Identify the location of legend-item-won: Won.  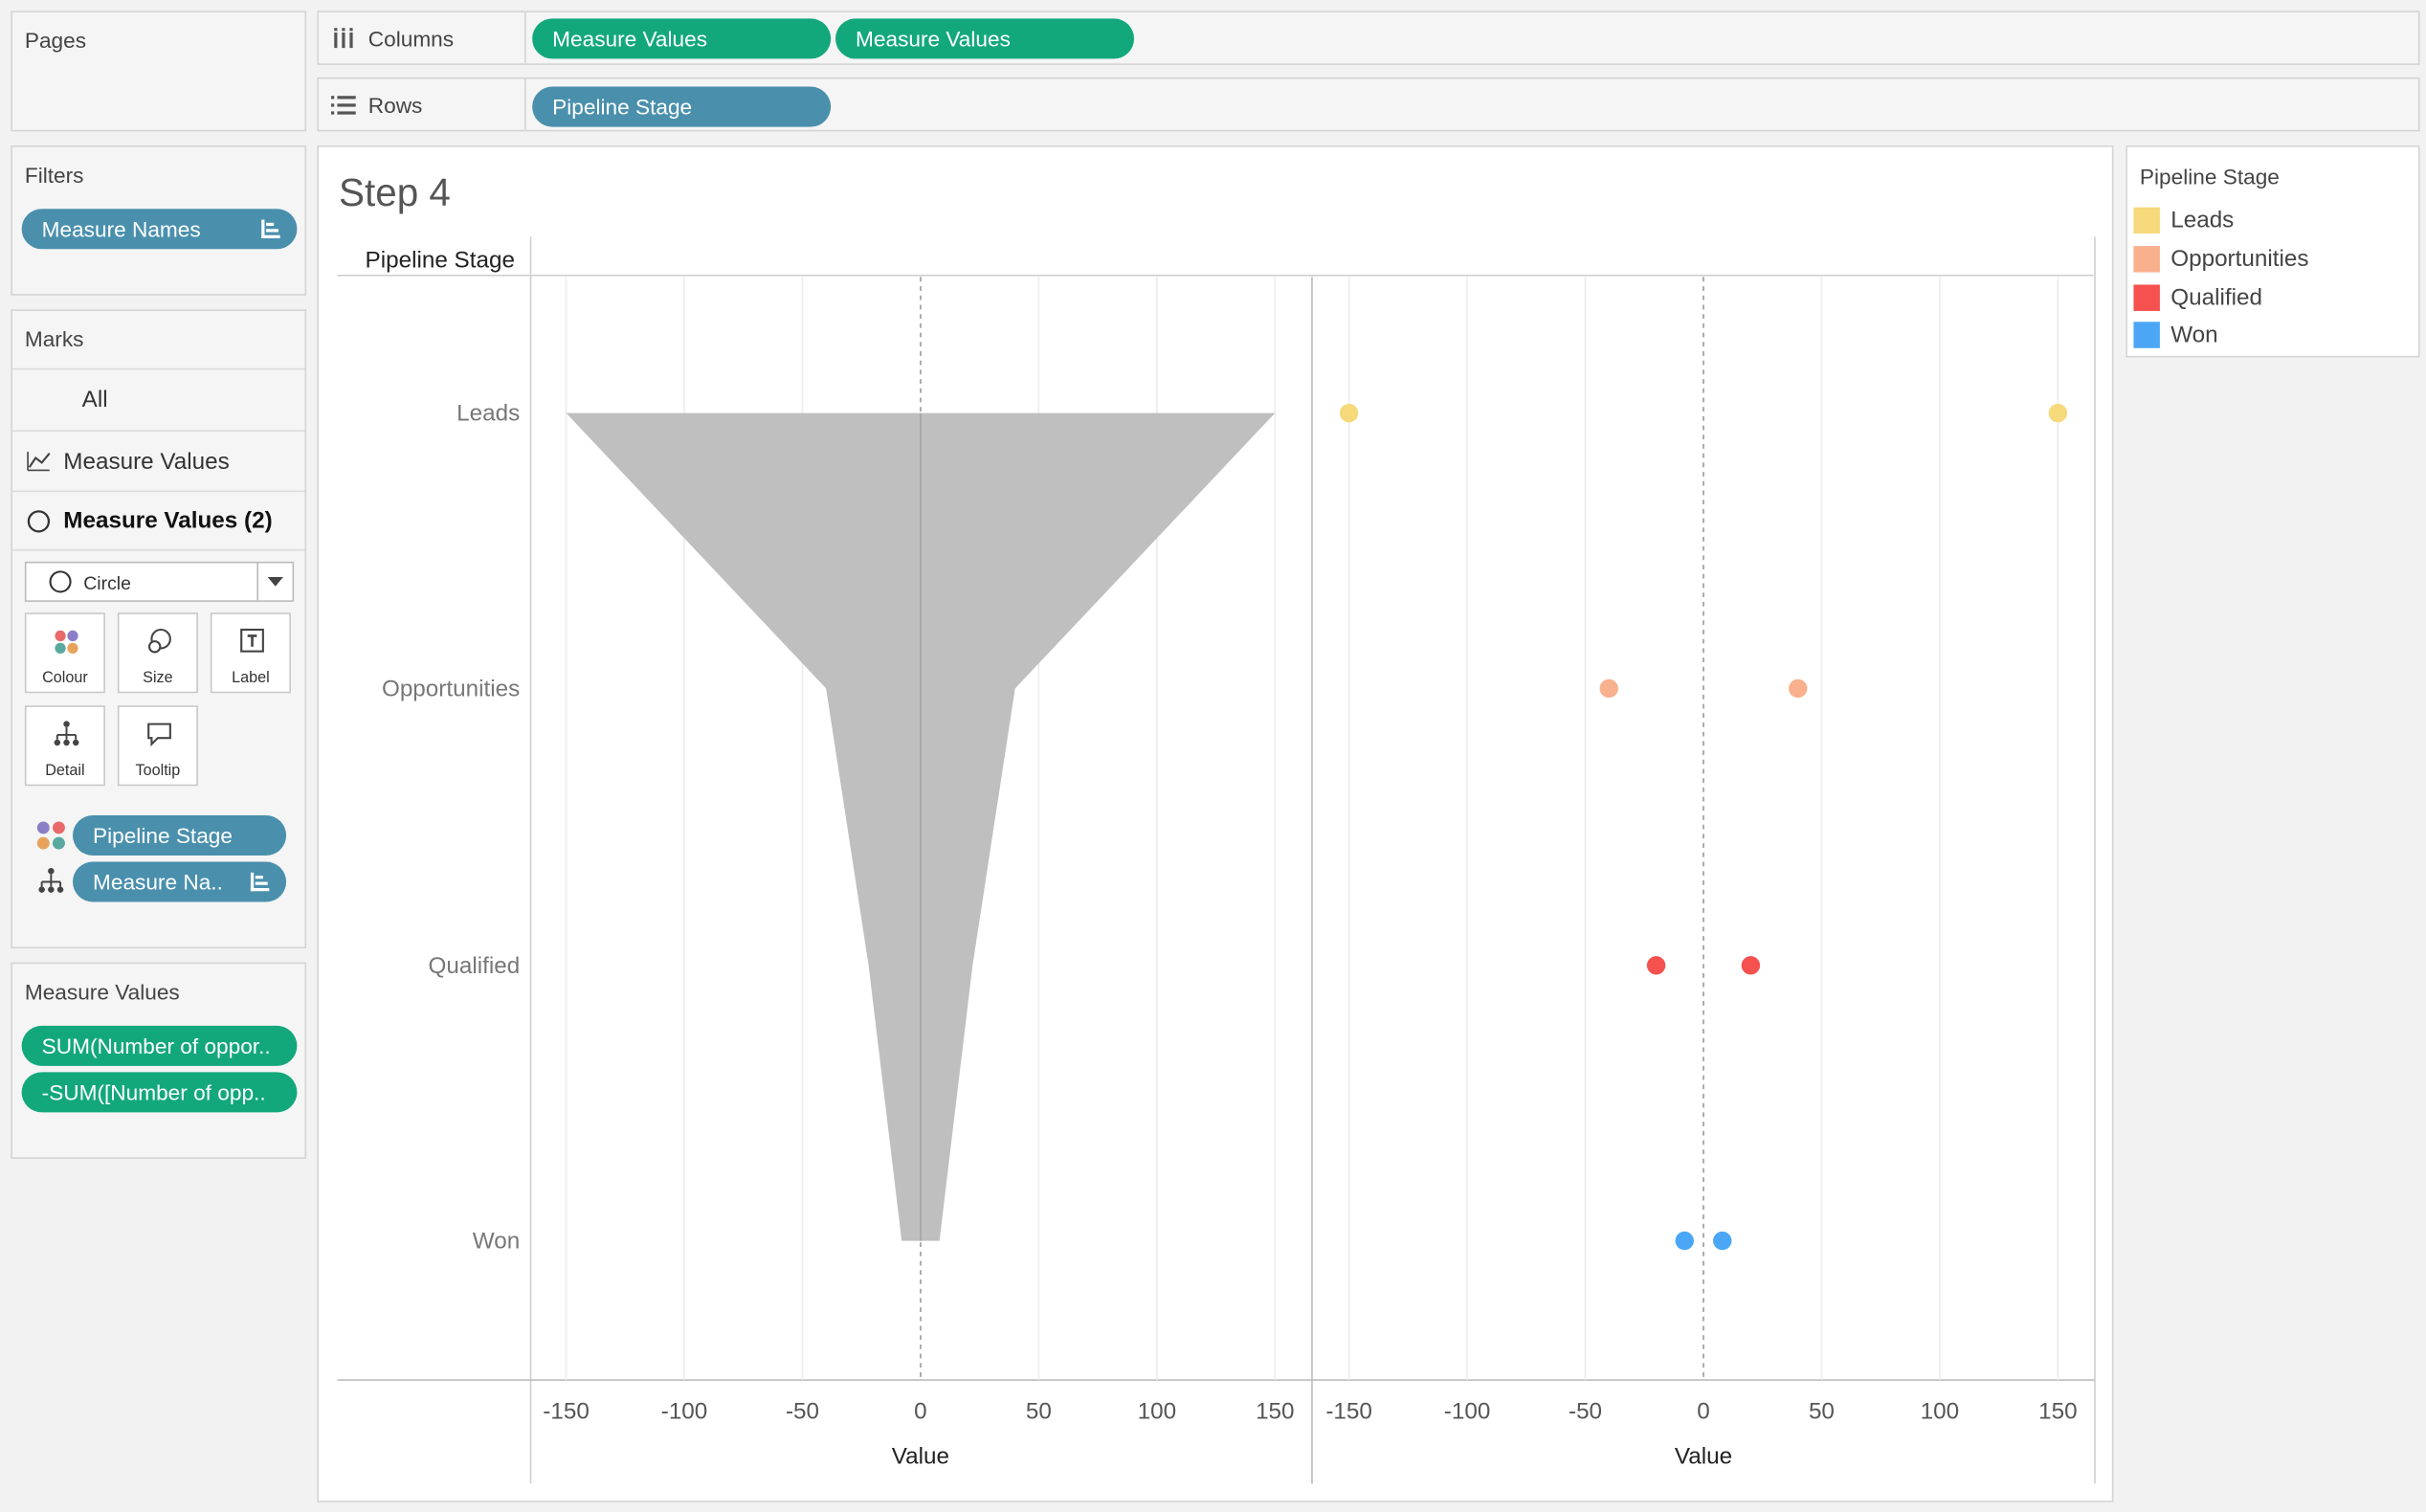
(2176, 335).